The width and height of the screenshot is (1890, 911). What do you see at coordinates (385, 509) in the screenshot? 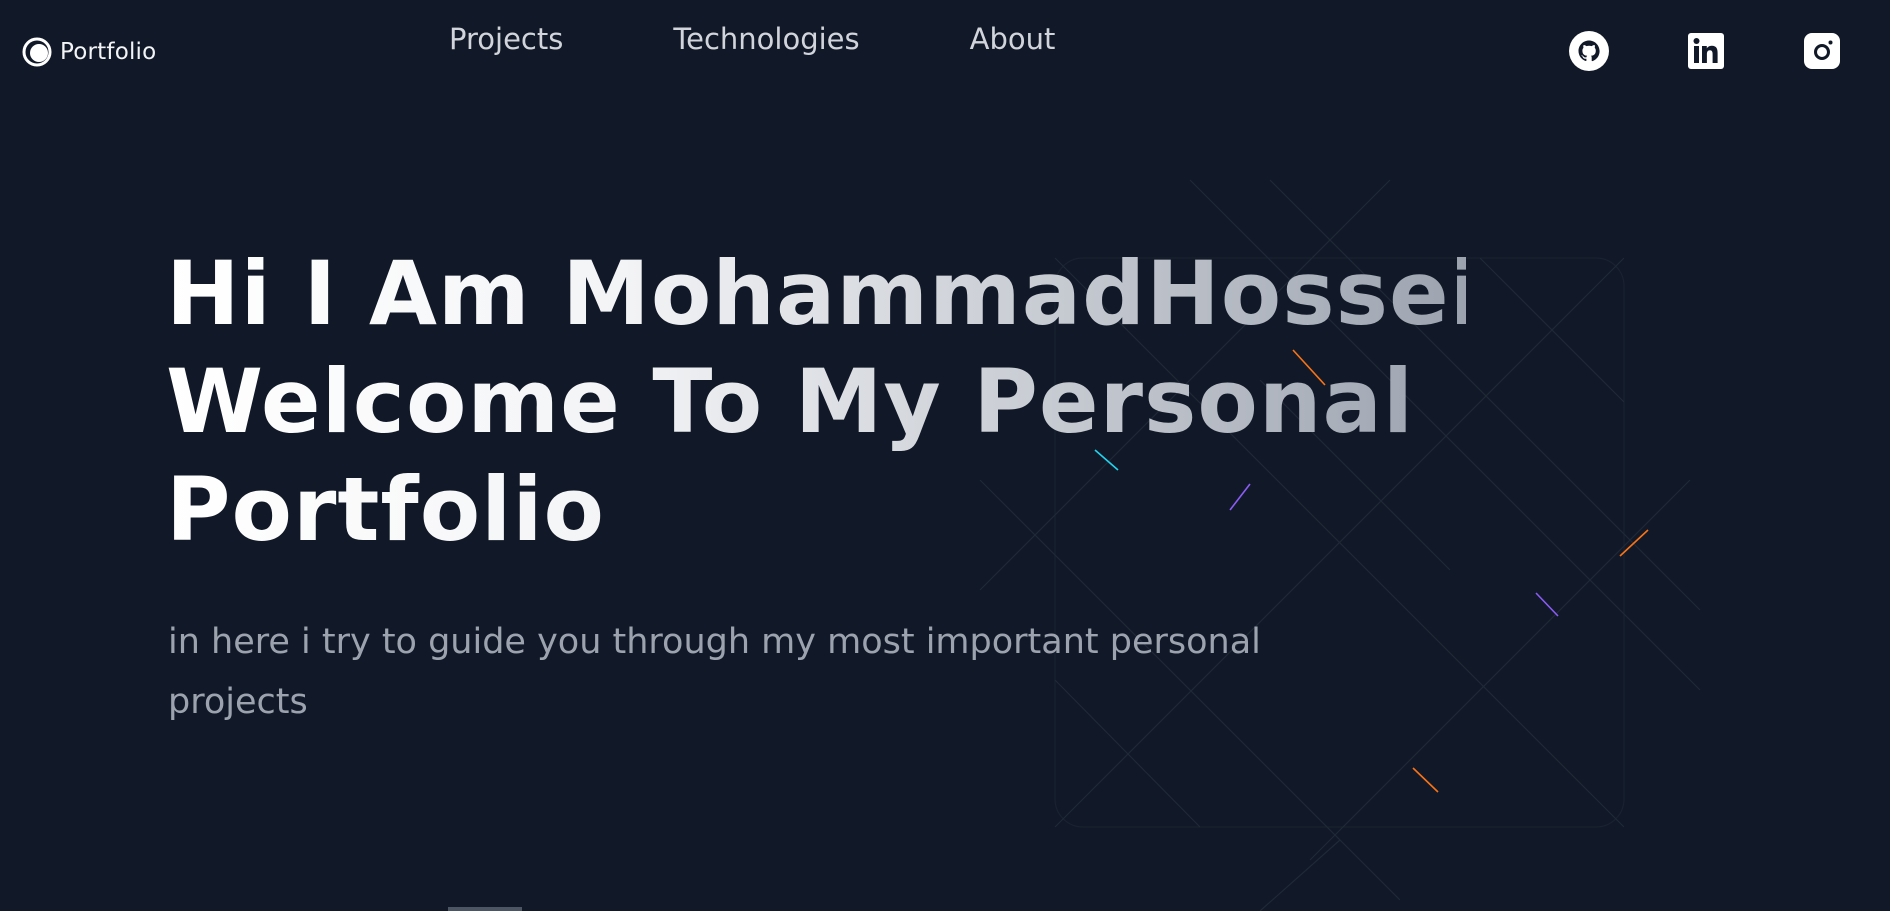
I see `hero-title-line-3: Portfolio` at bounding box center [385, 509].